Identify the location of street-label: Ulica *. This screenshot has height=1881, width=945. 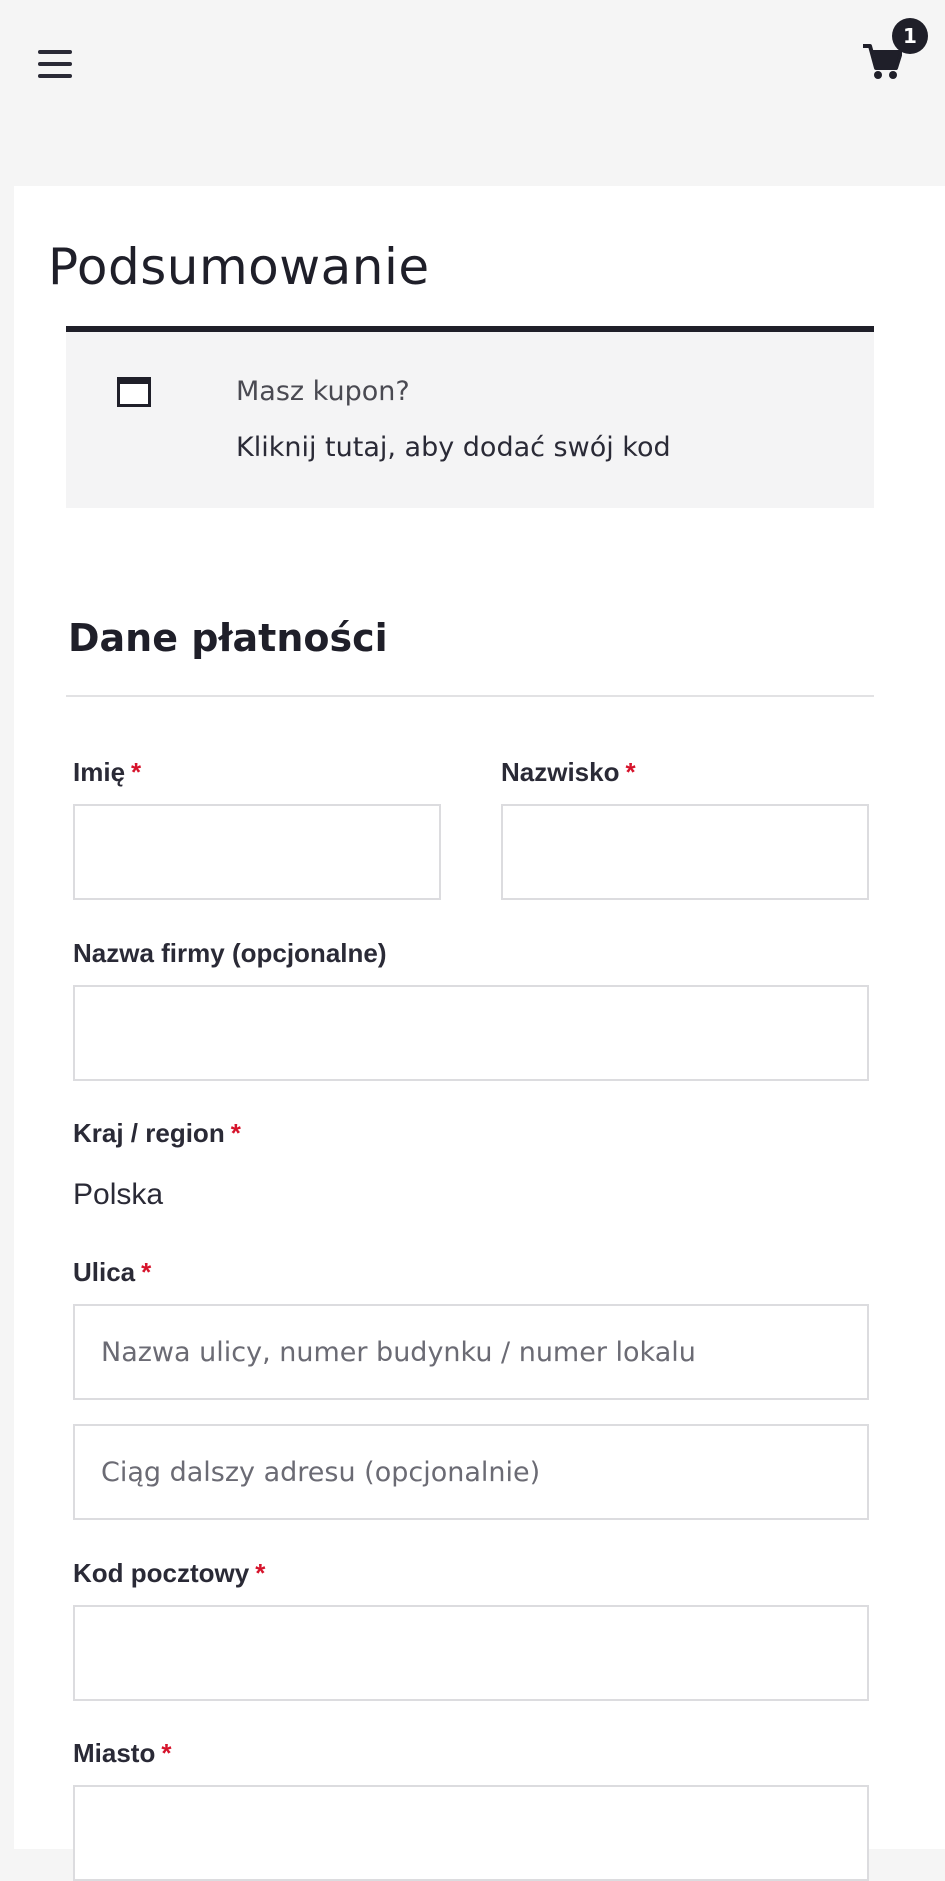
(112, 1272).